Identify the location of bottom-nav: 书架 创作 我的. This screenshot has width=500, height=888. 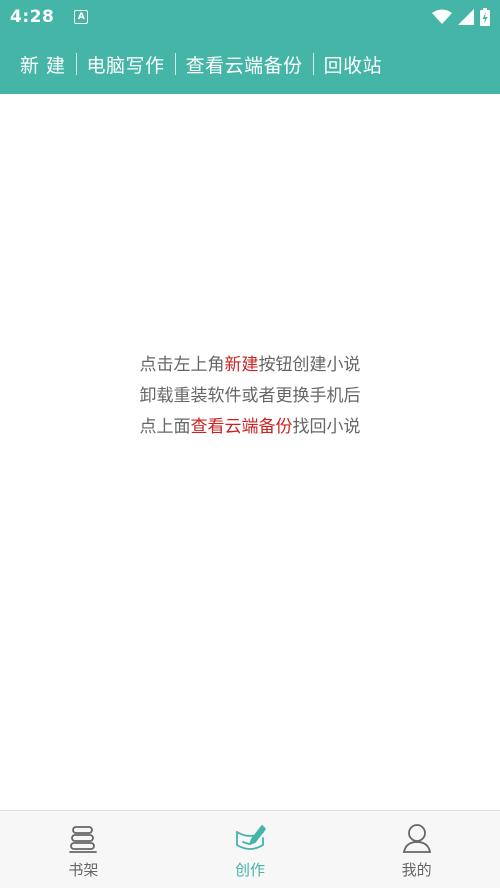
(250, 849).